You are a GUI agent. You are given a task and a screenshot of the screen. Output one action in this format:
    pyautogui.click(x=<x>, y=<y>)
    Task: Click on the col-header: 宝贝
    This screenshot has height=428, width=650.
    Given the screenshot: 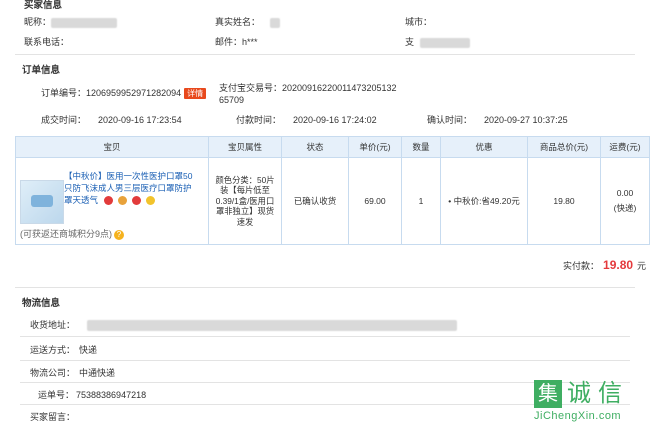 What is the action you would take?
    pyautogui.click(x=112, y=147)
    